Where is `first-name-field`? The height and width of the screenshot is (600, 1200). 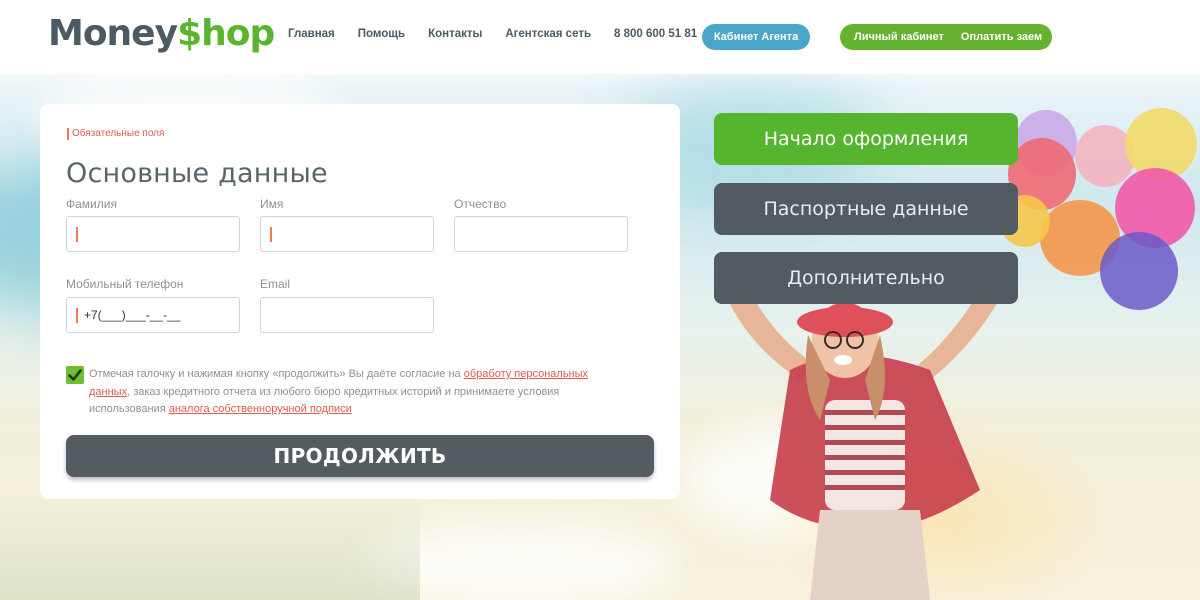
first-name-field is located at coordinates (347, 234).